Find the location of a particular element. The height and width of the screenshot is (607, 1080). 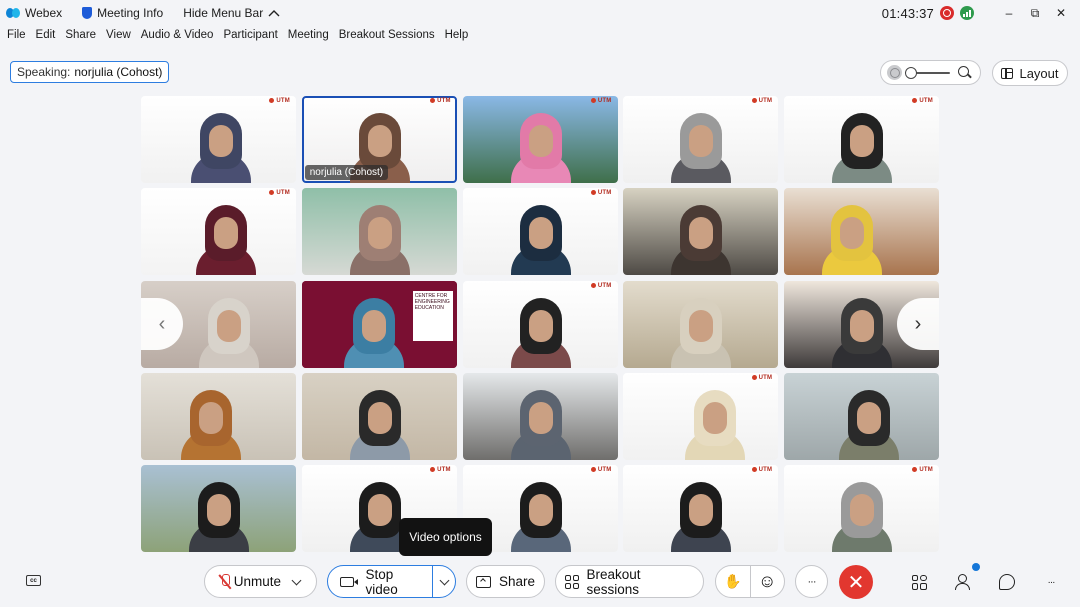

audio-options-chevron-icon is located at coordinates (296, 582).